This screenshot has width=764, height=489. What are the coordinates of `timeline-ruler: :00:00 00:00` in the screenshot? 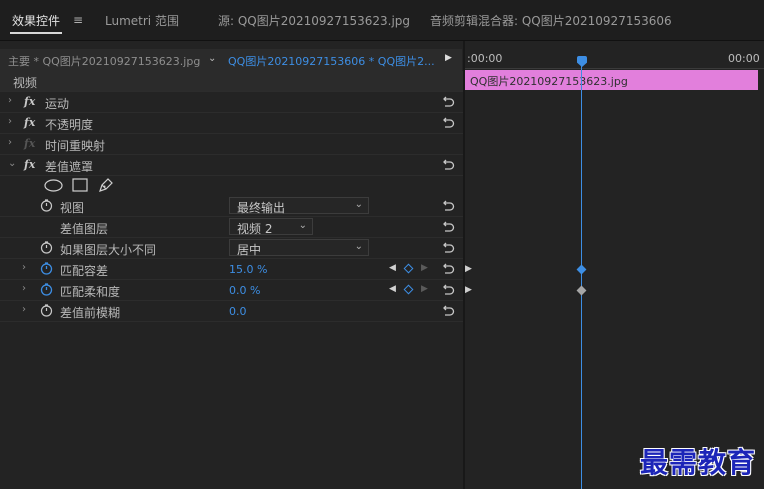 It's located at (614, 59).